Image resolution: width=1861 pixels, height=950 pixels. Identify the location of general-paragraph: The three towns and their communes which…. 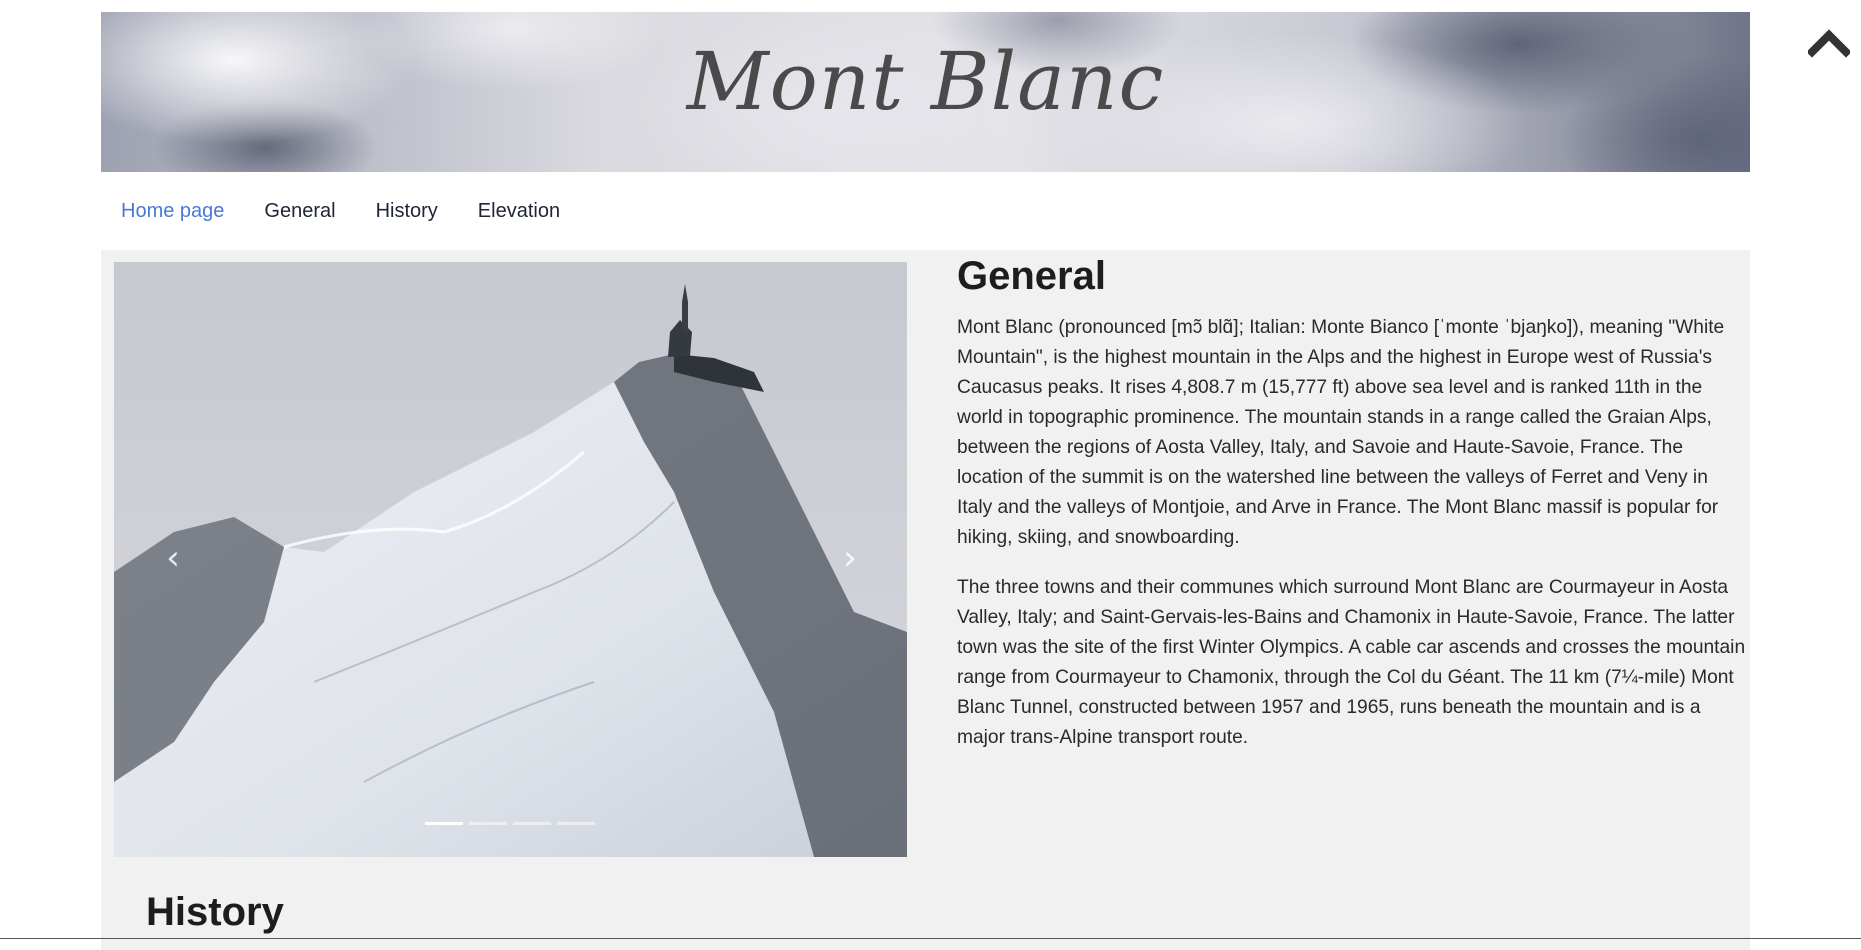
(1351, 662).